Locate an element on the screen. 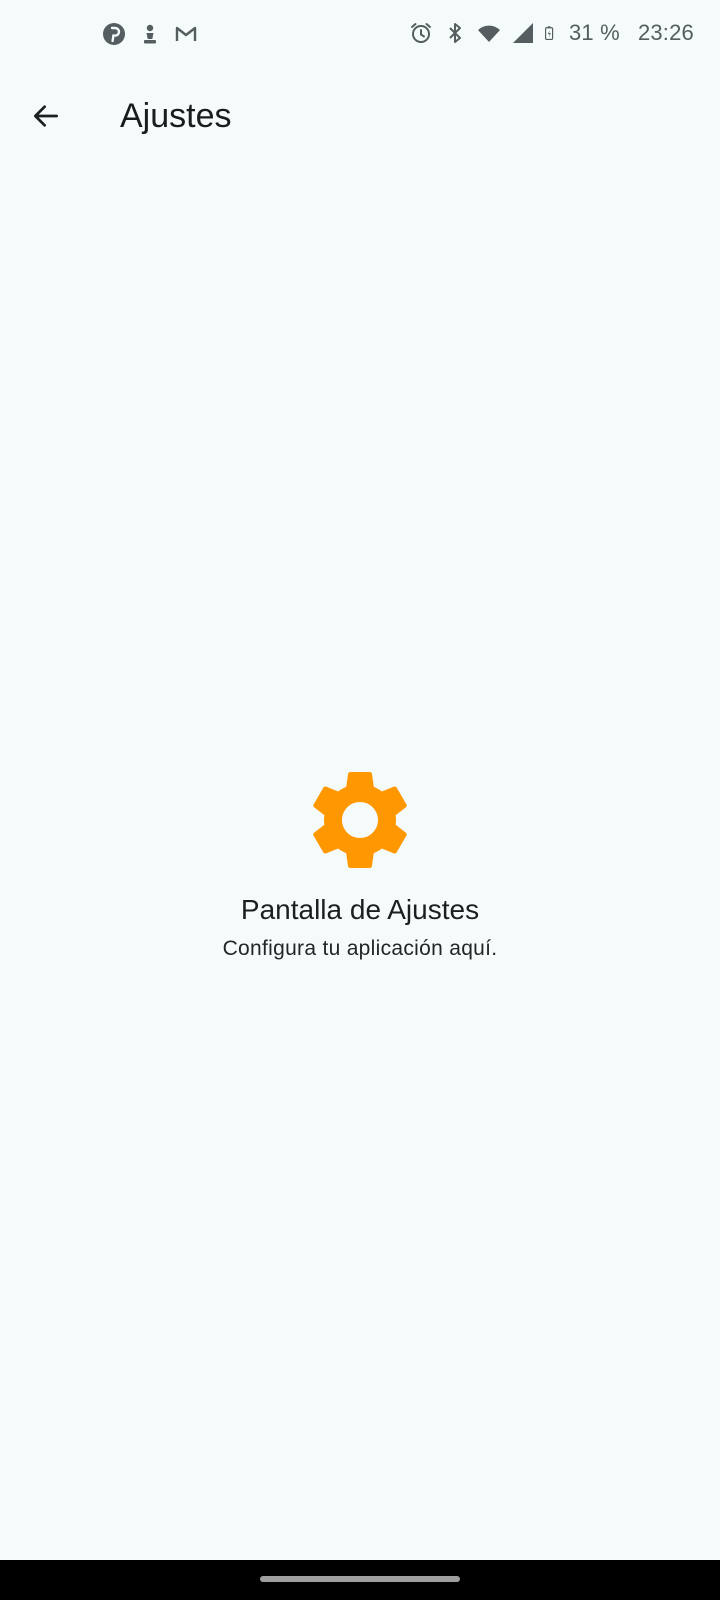 The image size is (720, 1600). chess-pawn-icon is located at coordinates (150, 34).